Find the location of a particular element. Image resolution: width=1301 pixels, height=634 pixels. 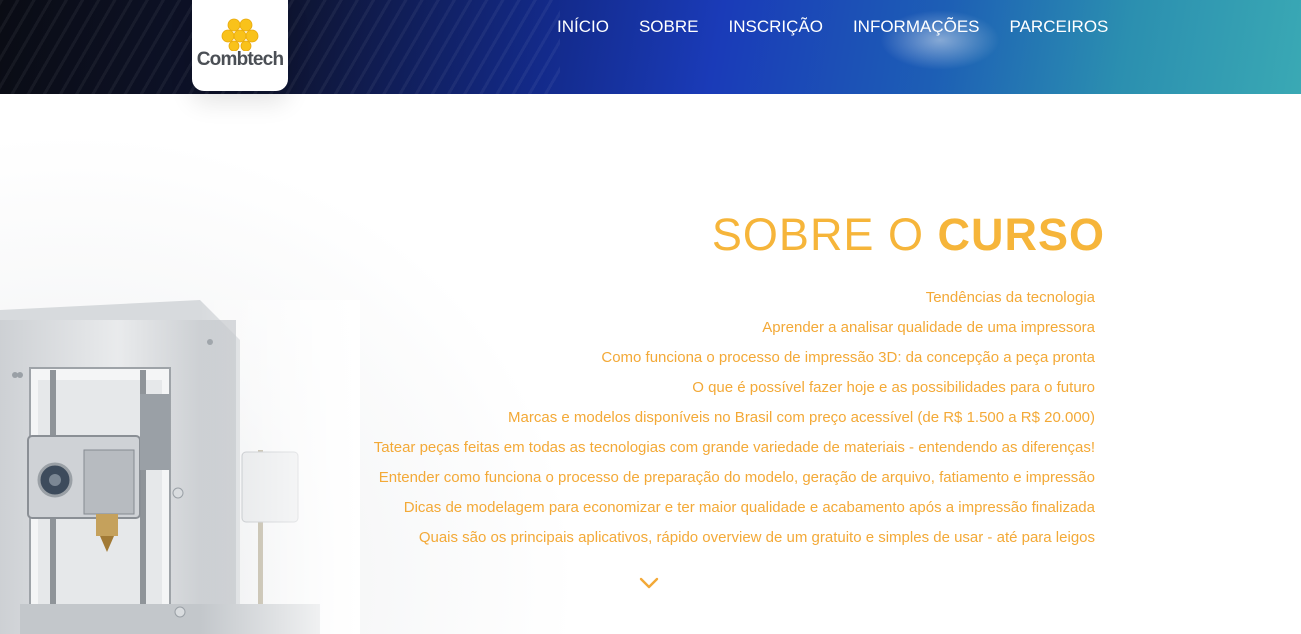

logo-text: Combtech is located at coordinates (240, 59).